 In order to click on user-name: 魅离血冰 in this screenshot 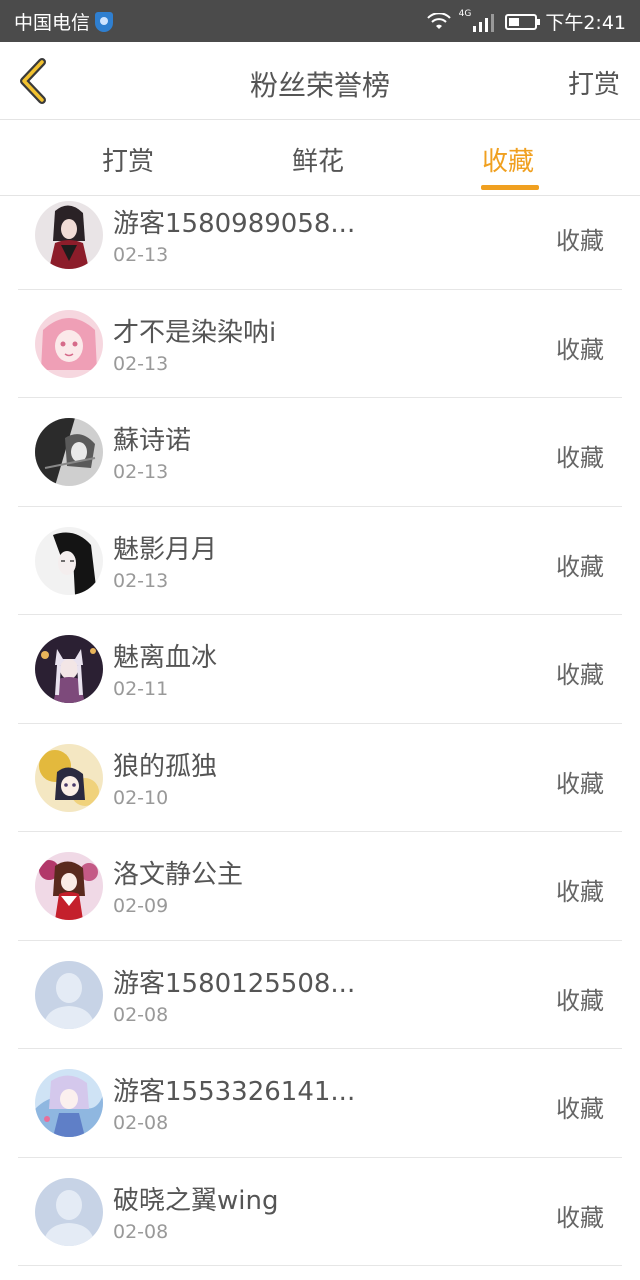, I will do `click(165, 658)`.